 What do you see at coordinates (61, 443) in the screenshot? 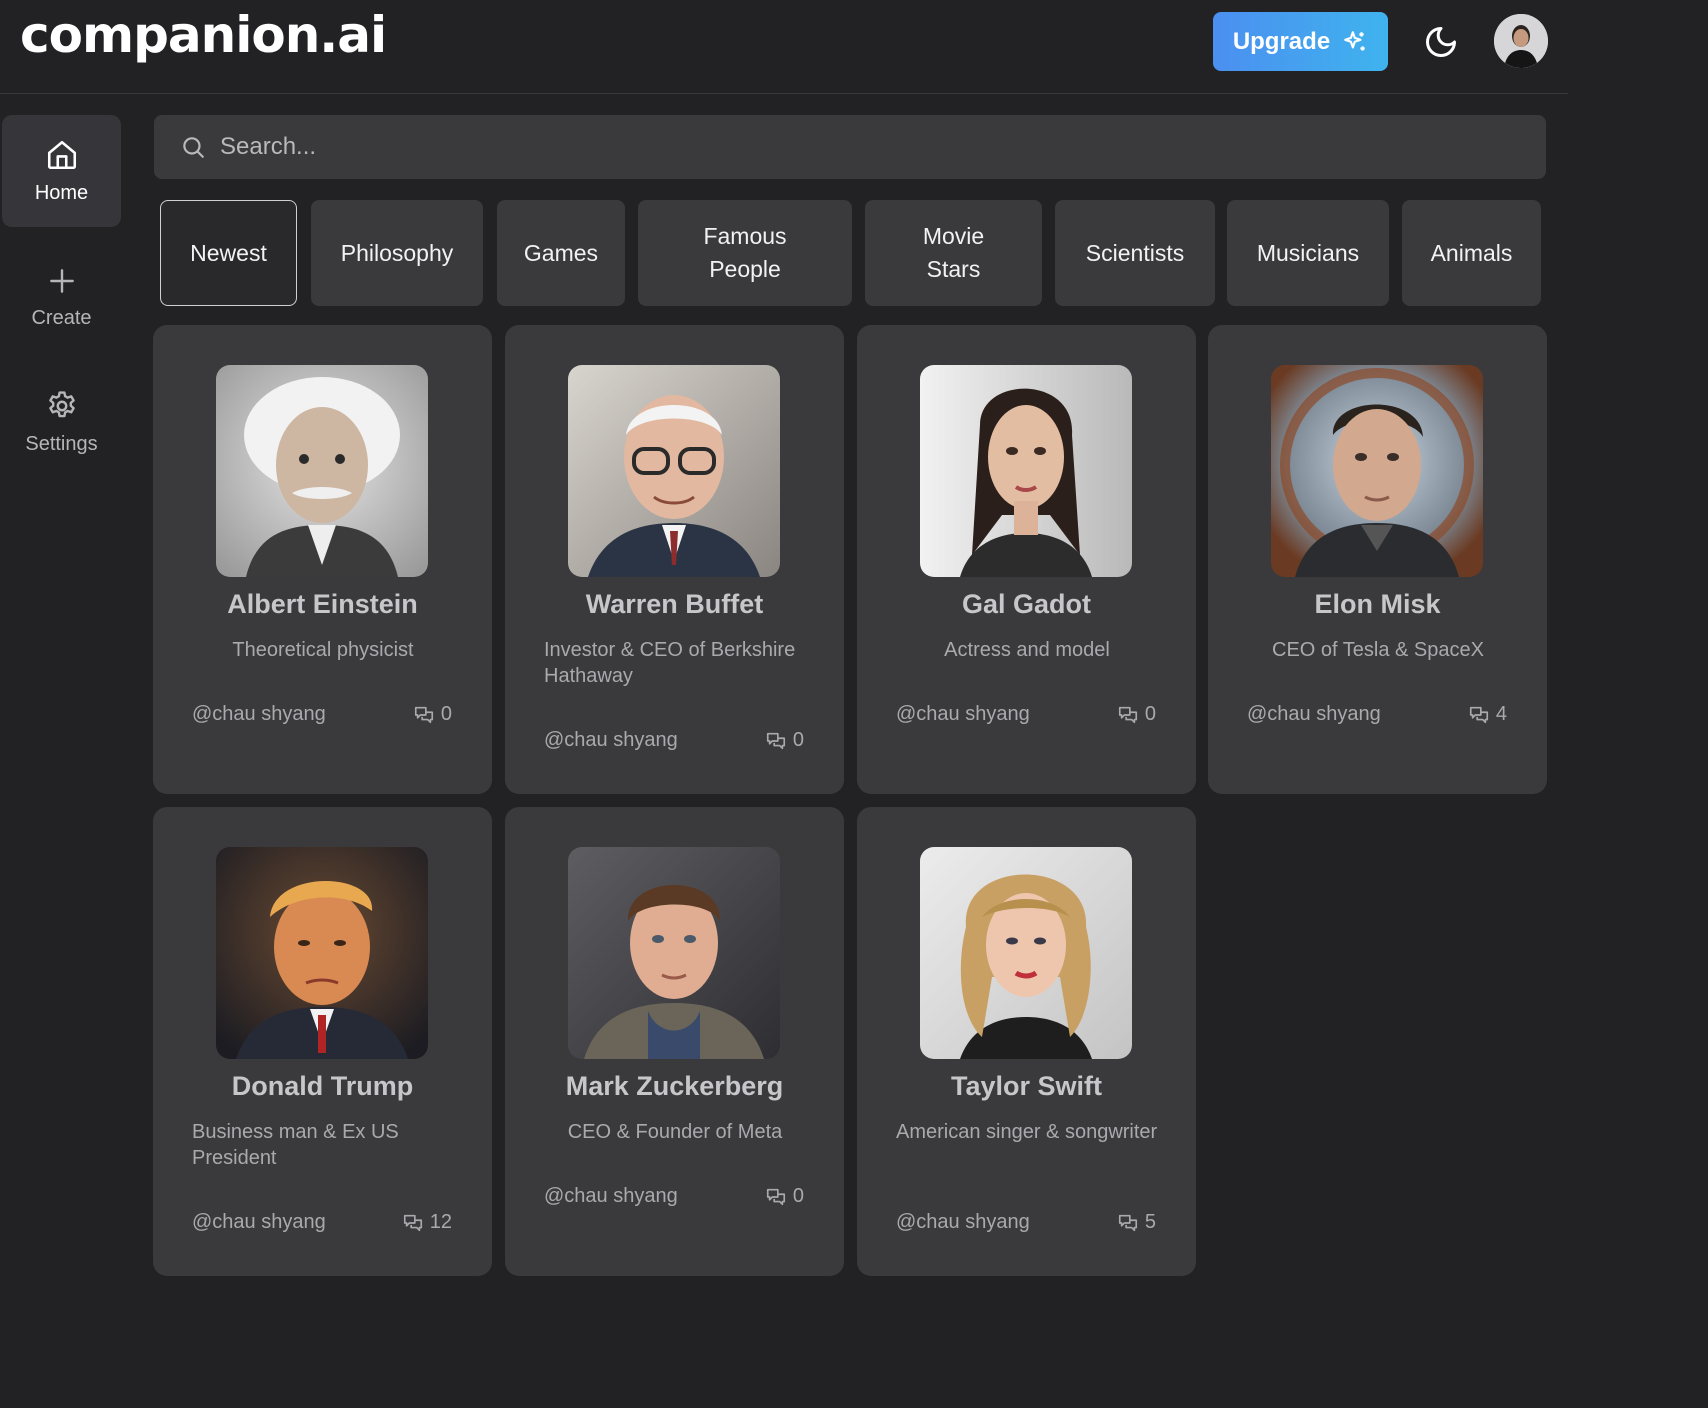
I see `sidebar-item-label: Settings` at bounding box center [61, 443].